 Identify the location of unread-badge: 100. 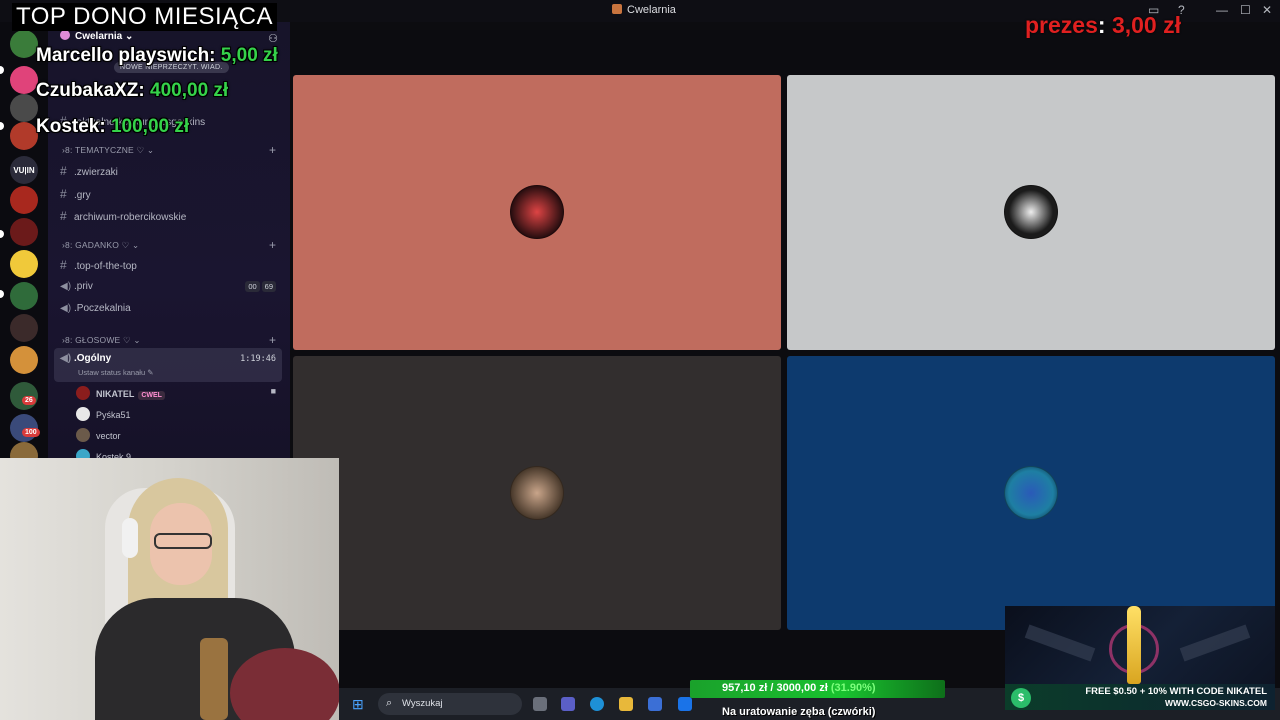
(31, 432).